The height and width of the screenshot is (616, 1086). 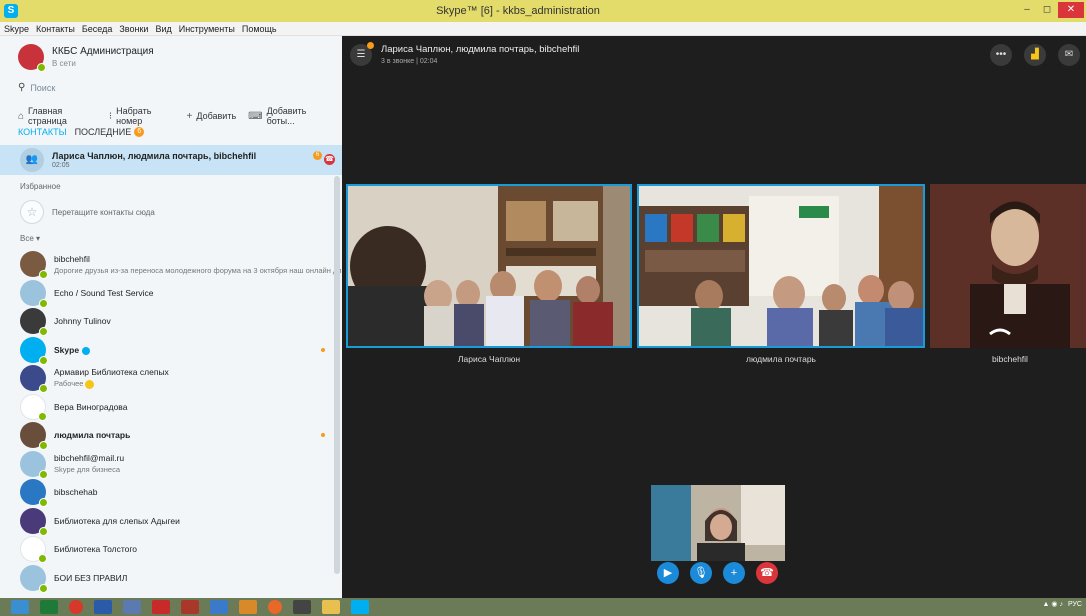 I want to click on contact-list-item: Армавир Библиотека слепых Рабочее, so click(x=177, y=379).